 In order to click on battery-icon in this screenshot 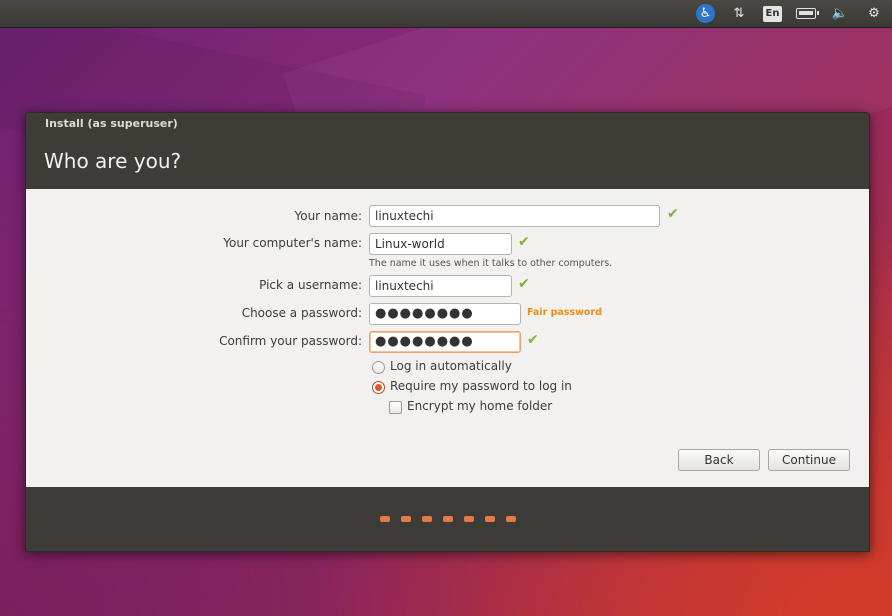, I will do `click(807, 14)`.